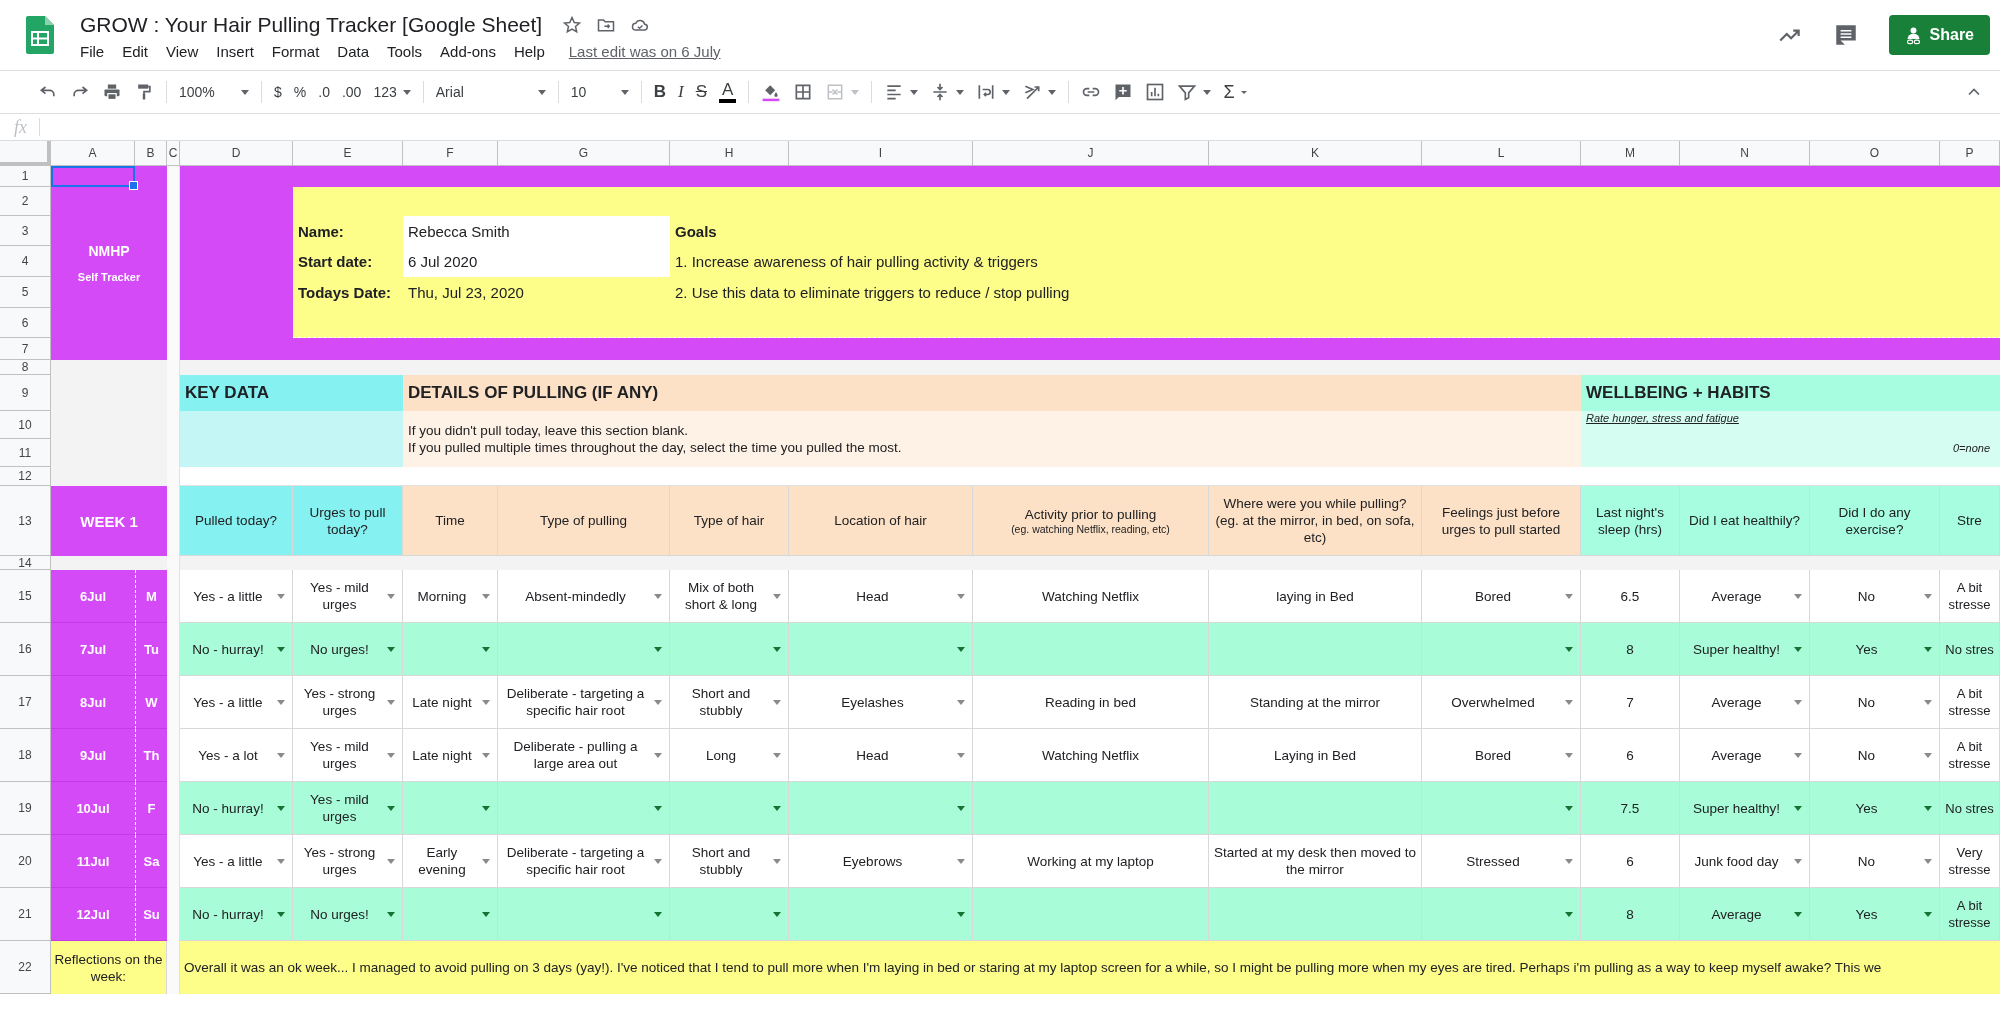 The height and width of the screenshot is (1009, 2000). I want to click on dropdown-cell: Yes - strong urges, so click(348, 702).